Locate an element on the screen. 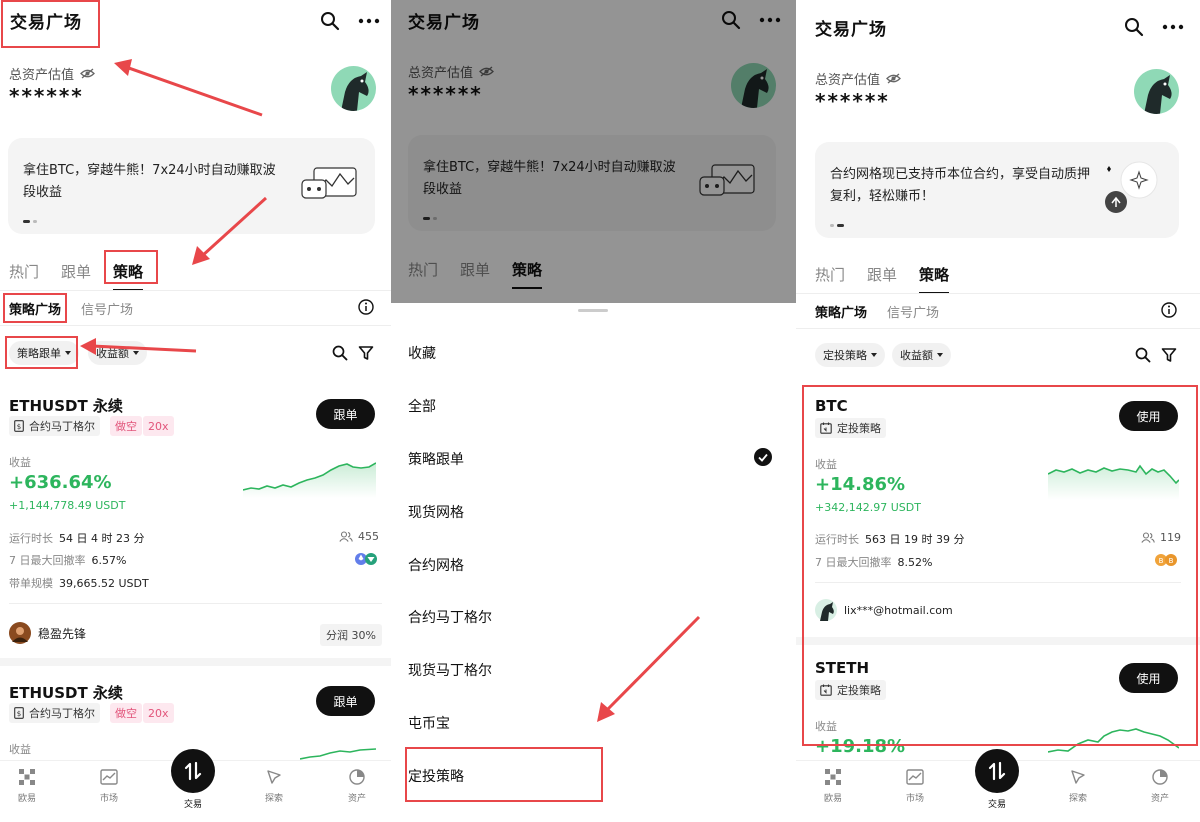 This screenshot has width=1200, height=822. runtime-value: 54 日 4 时 23 分 is located at coordinates (102, 538).